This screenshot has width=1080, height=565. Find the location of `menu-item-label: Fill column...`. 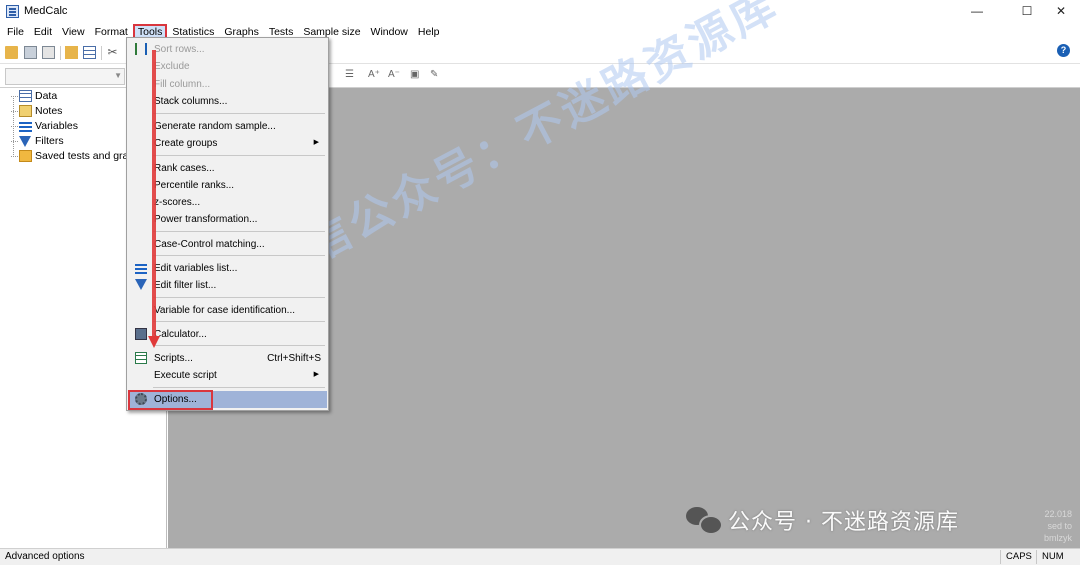

menu-item-label: Fill column... is located at coordinates (182, 84).